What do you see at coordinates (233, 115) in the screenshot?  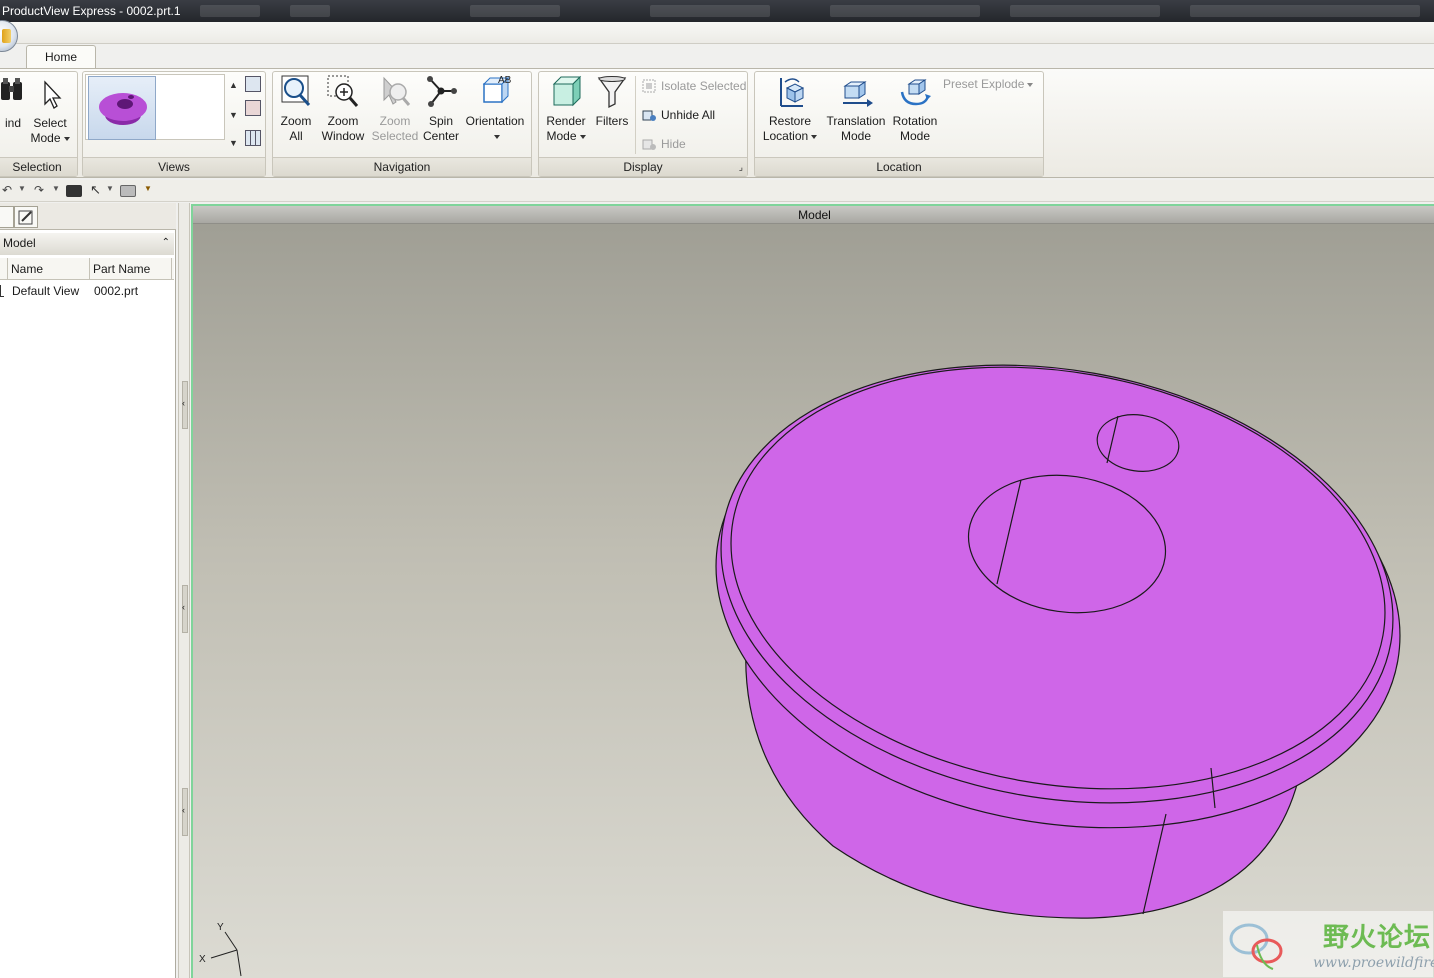 I see `gallery-scroll-down-icon: ▼` at bounding box center [233, 115].